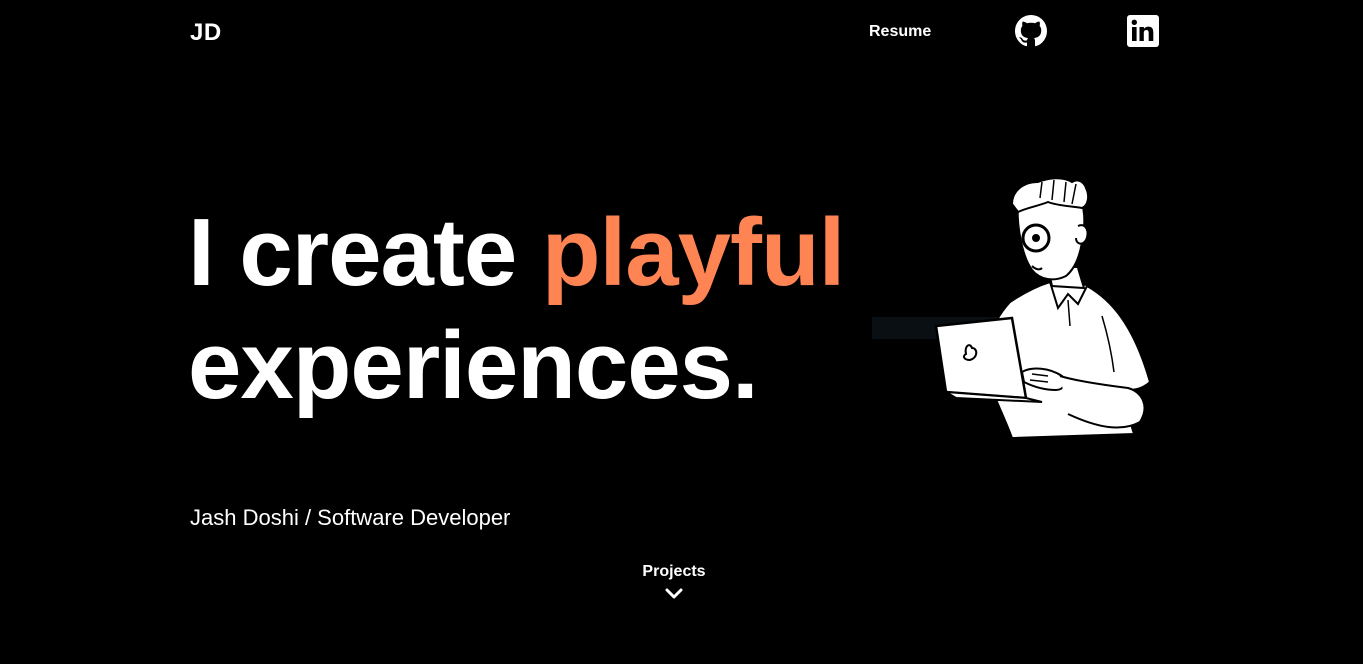 This screenshot has width=1363, height=664. I want to click on github-link, so click(1031, 31).